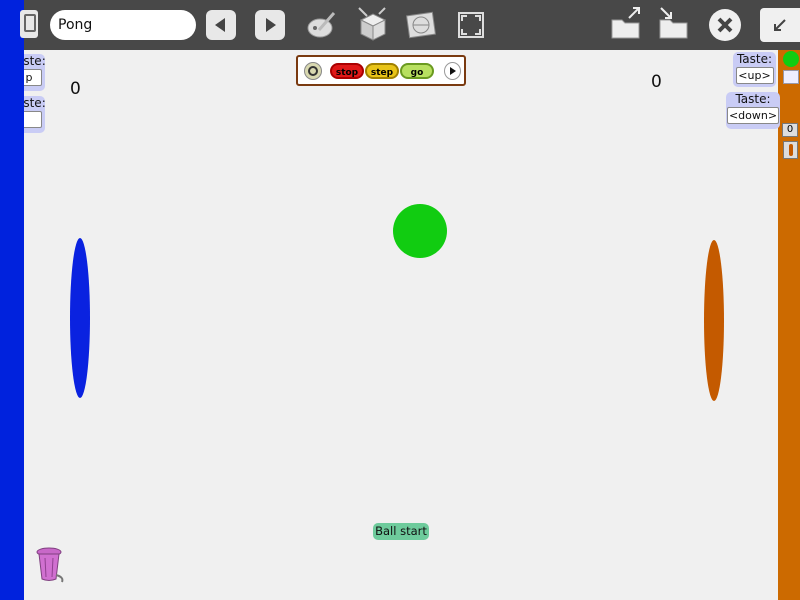 This screenshot has width=800, height=600. I want to click on supplies-icon, so click(372, 24).